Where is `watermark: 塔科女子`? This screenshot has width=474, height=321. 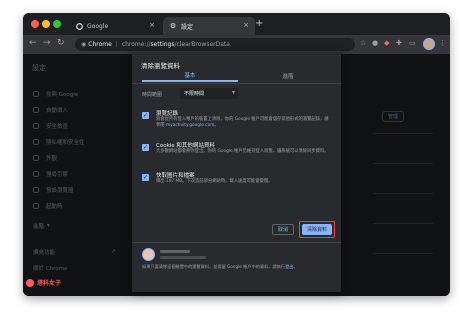
watermark: 塔科女子 is located at coordinates (43, 282).